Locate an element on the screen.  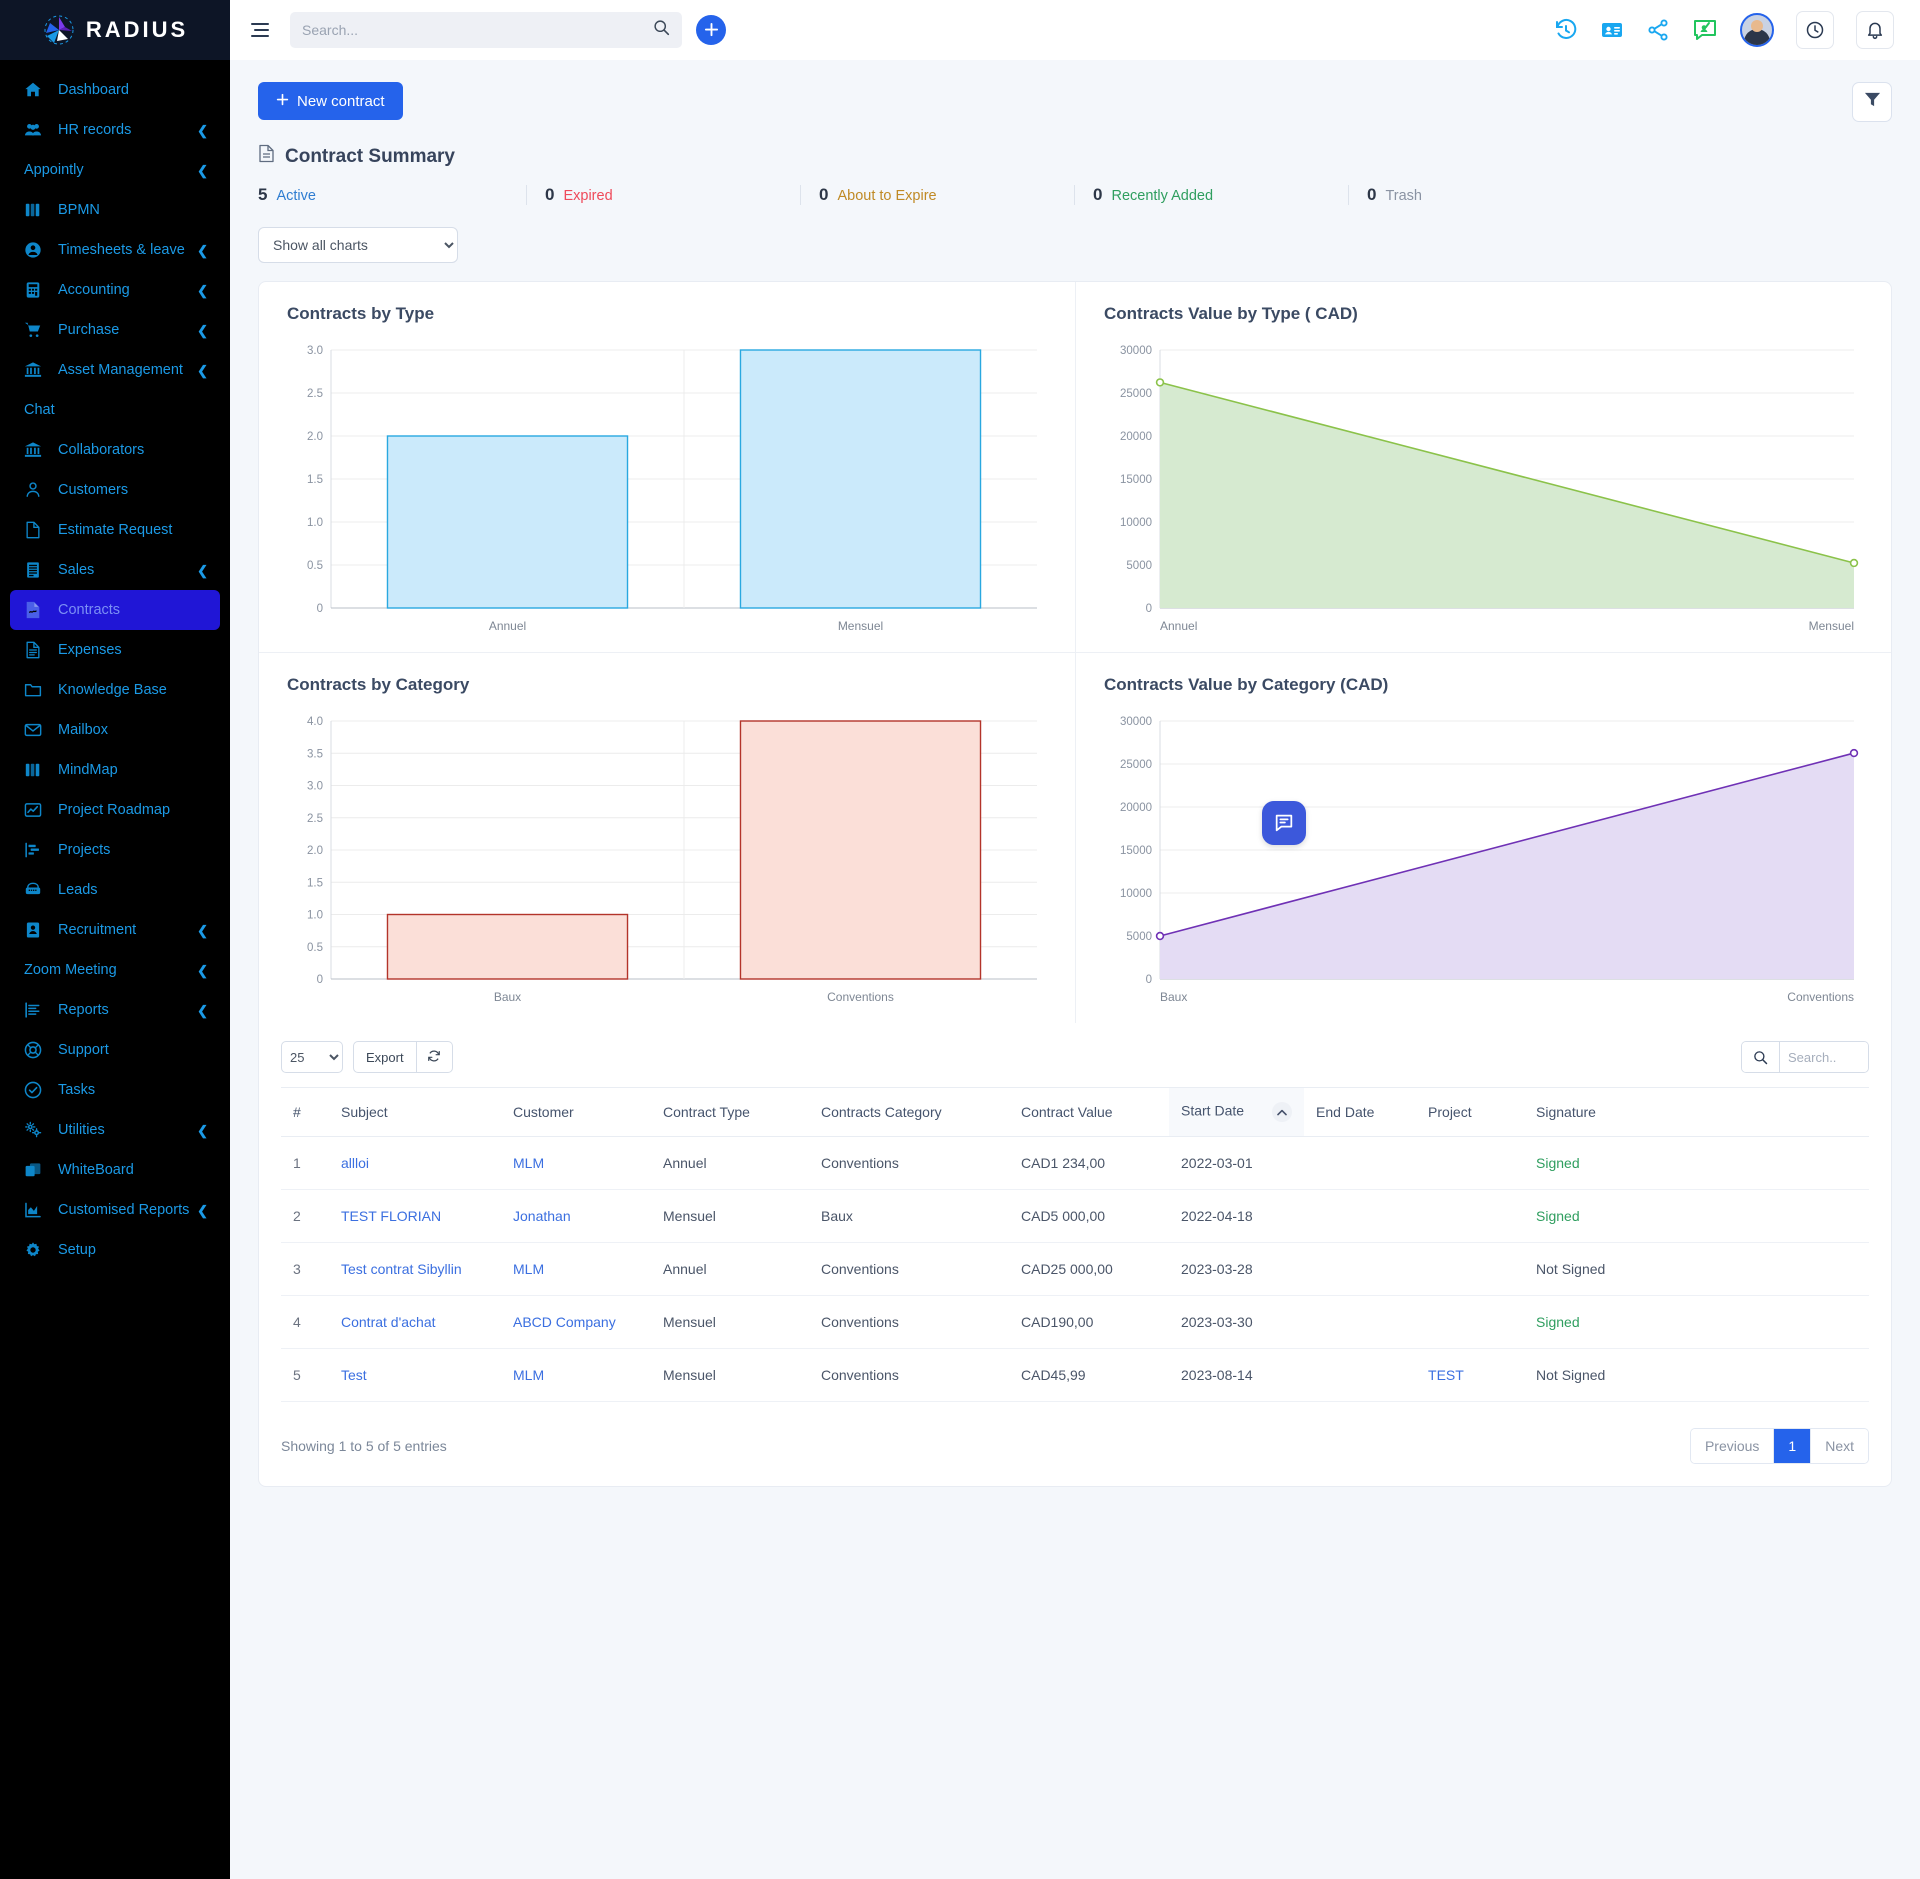
sidebar-item-accounting: Accounting ❮ is located at coordinates (115, 290).